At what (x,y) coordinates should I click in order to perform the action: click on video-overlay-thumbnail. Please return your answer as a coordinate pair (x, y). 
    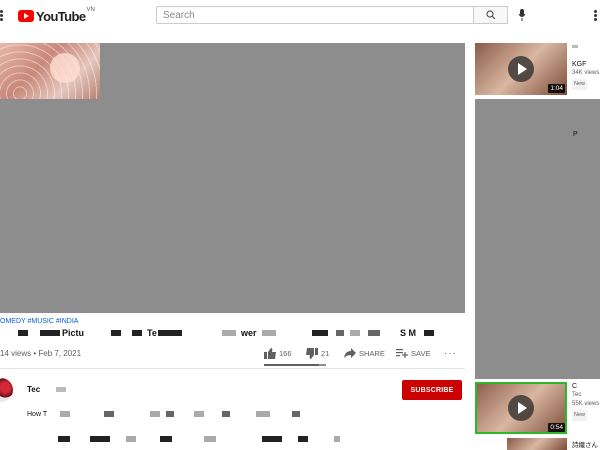
    Looking at the image, I should click on (50, 71).